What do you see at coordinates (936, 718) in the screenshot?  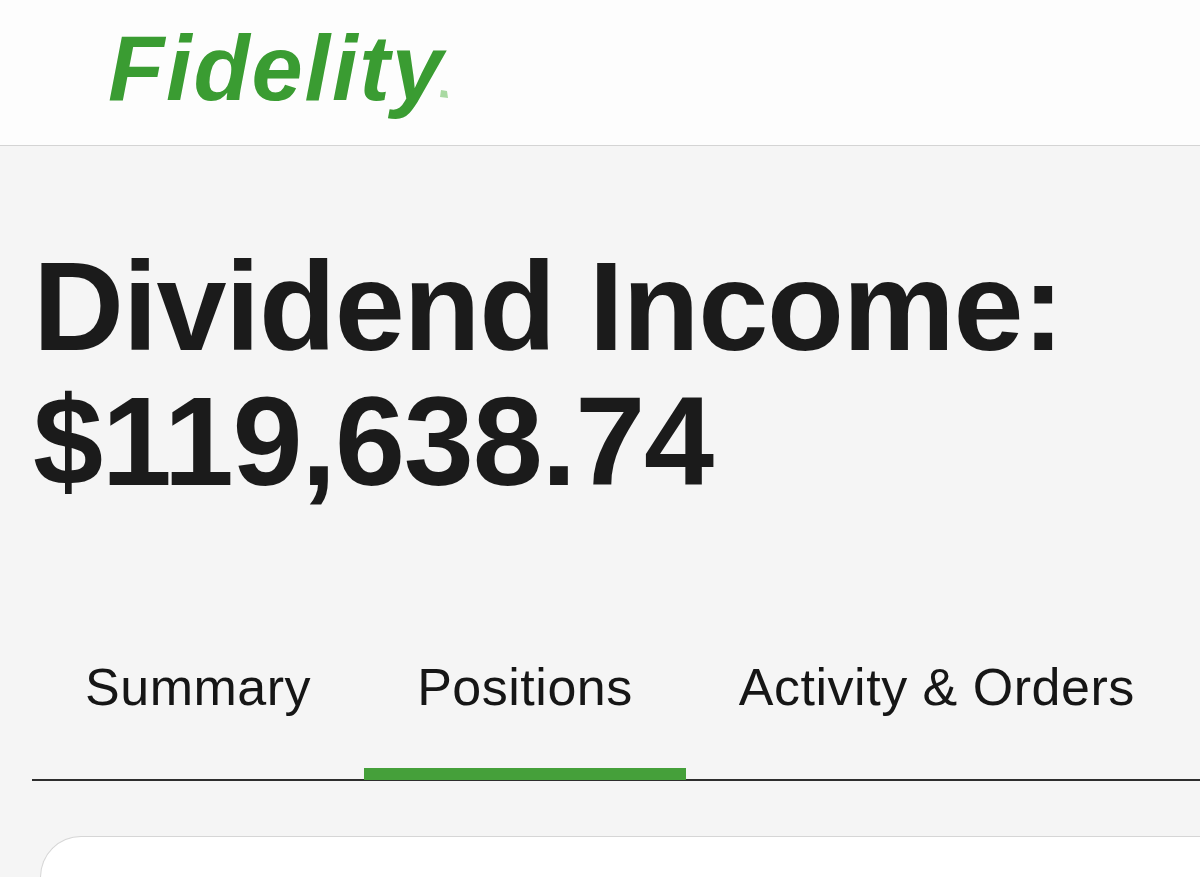 I see `tab: Activity & Orders` at bounding box center [936, 718].